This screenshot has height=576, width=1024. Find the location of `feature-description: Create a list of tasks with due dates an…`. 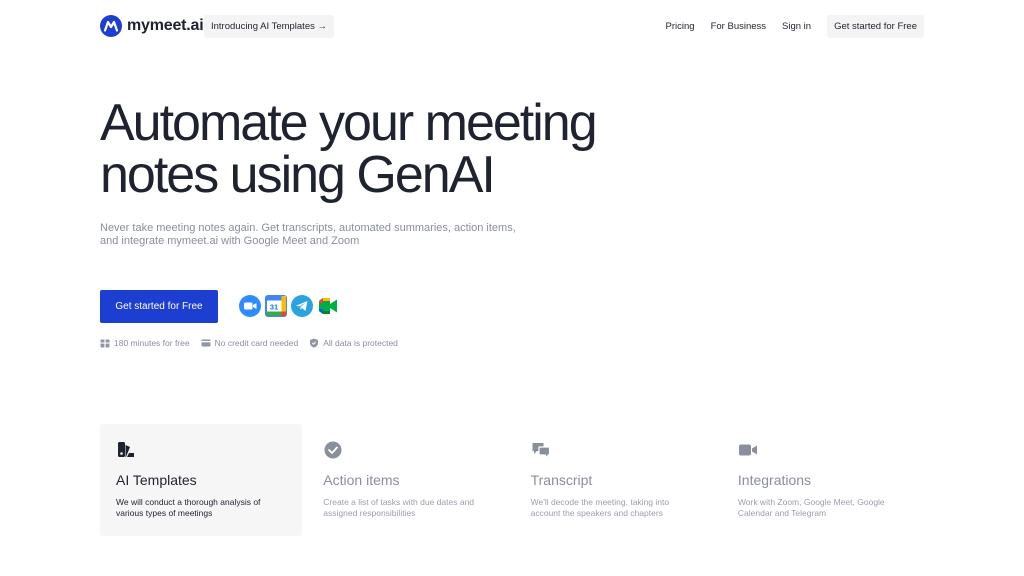

feature-description: Create a list of tasks with due dates an… is located at coordinates (399, 507).